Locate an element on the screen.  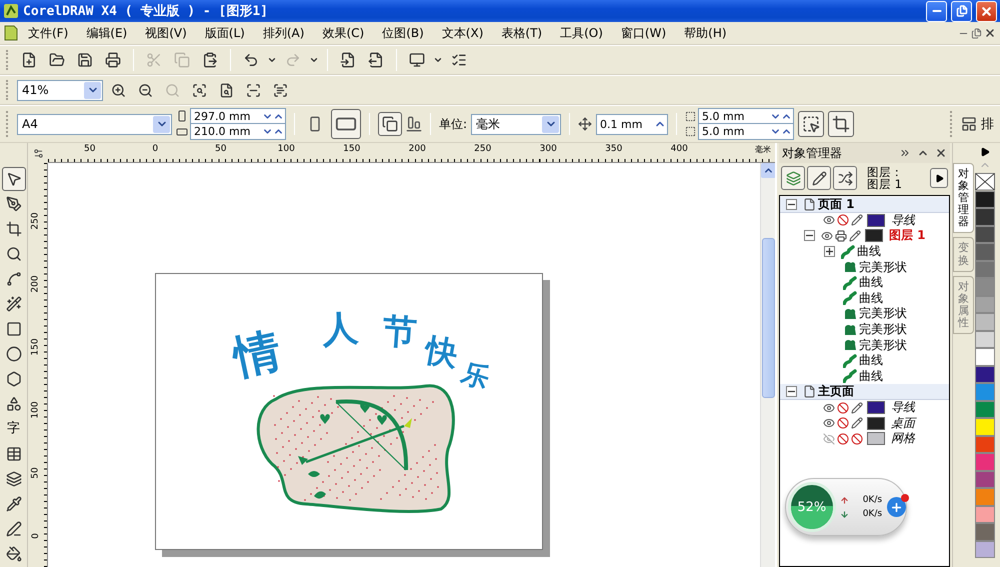
layer-name: 网格 is located at coordinates (903, 439).